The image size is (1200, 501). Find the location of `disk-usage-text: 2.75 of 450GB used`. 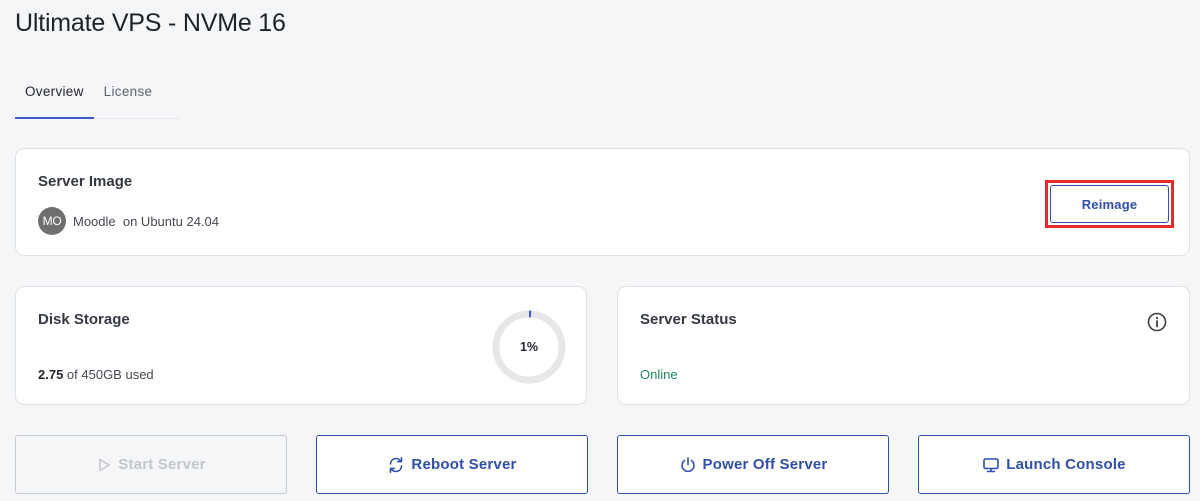

disk-usage-text: 2.75 of 450GB used is located at coordinates (96, 374).